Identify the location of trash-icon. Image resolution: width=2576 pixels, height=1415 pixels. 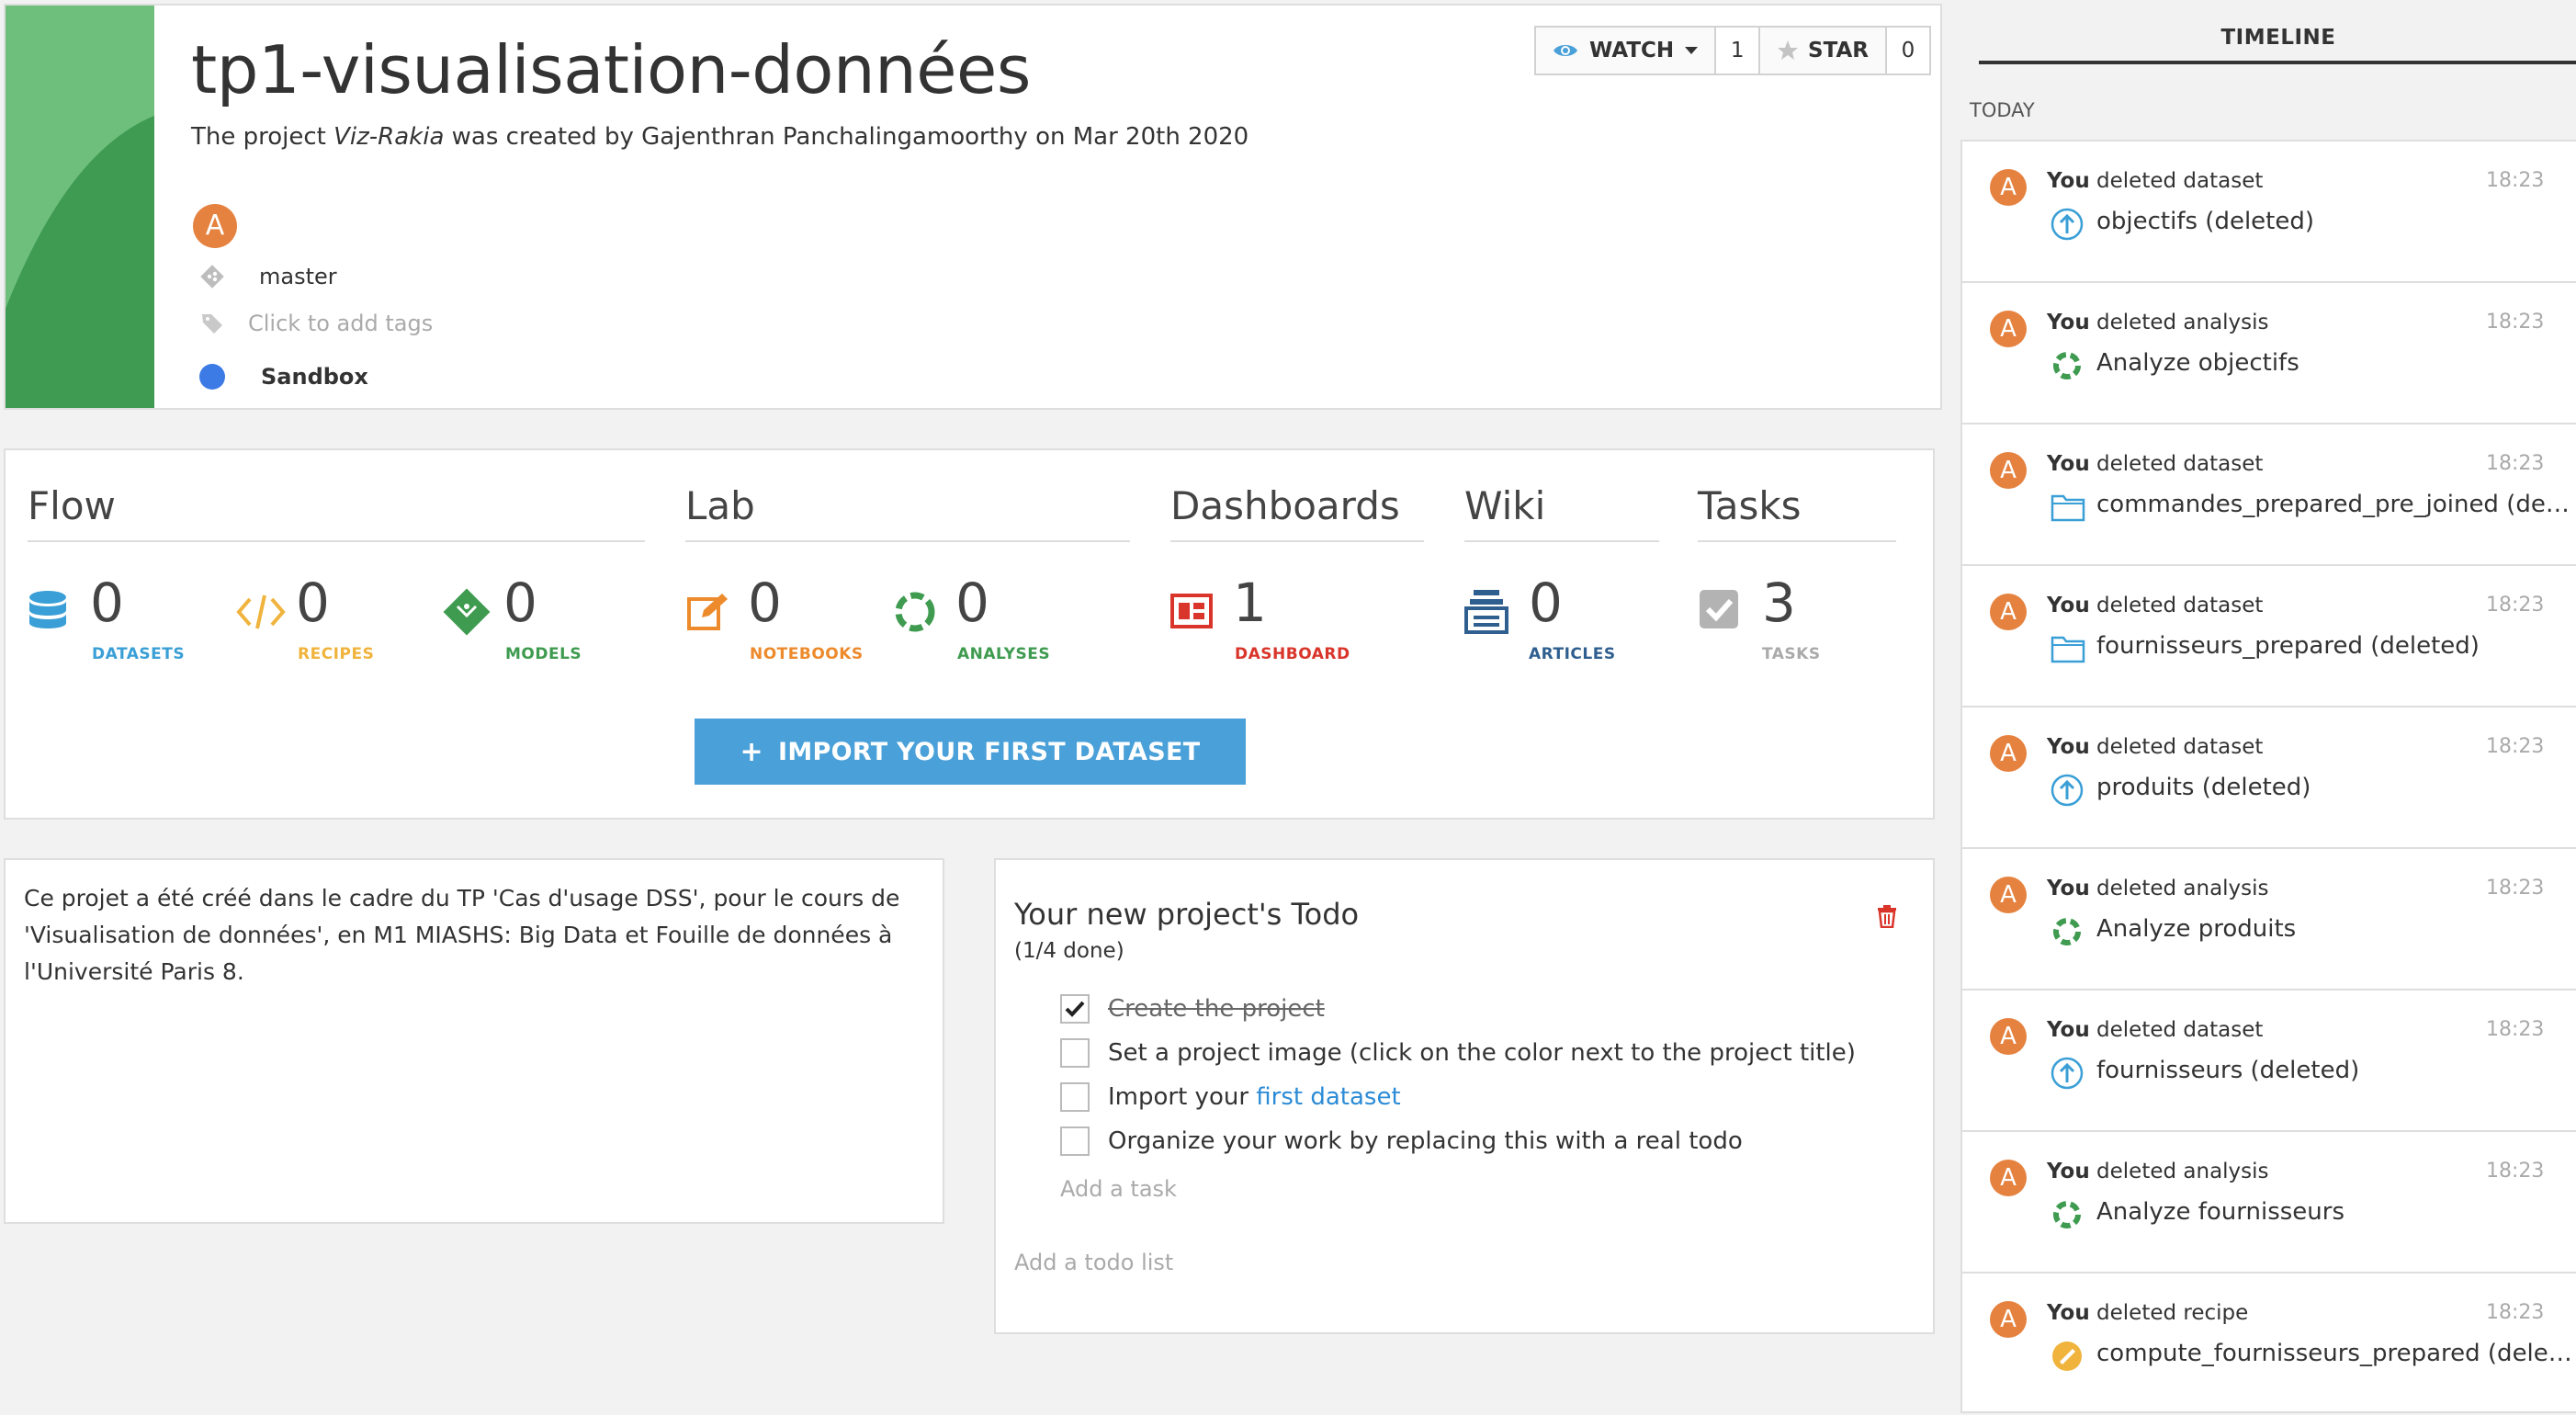
(1887, 916).